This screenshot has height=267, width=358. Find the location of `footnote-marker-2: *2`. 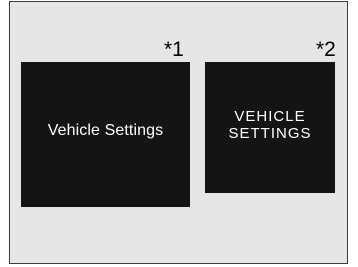

footnote-marker-2: *2 is located at coordinates (326, 49).